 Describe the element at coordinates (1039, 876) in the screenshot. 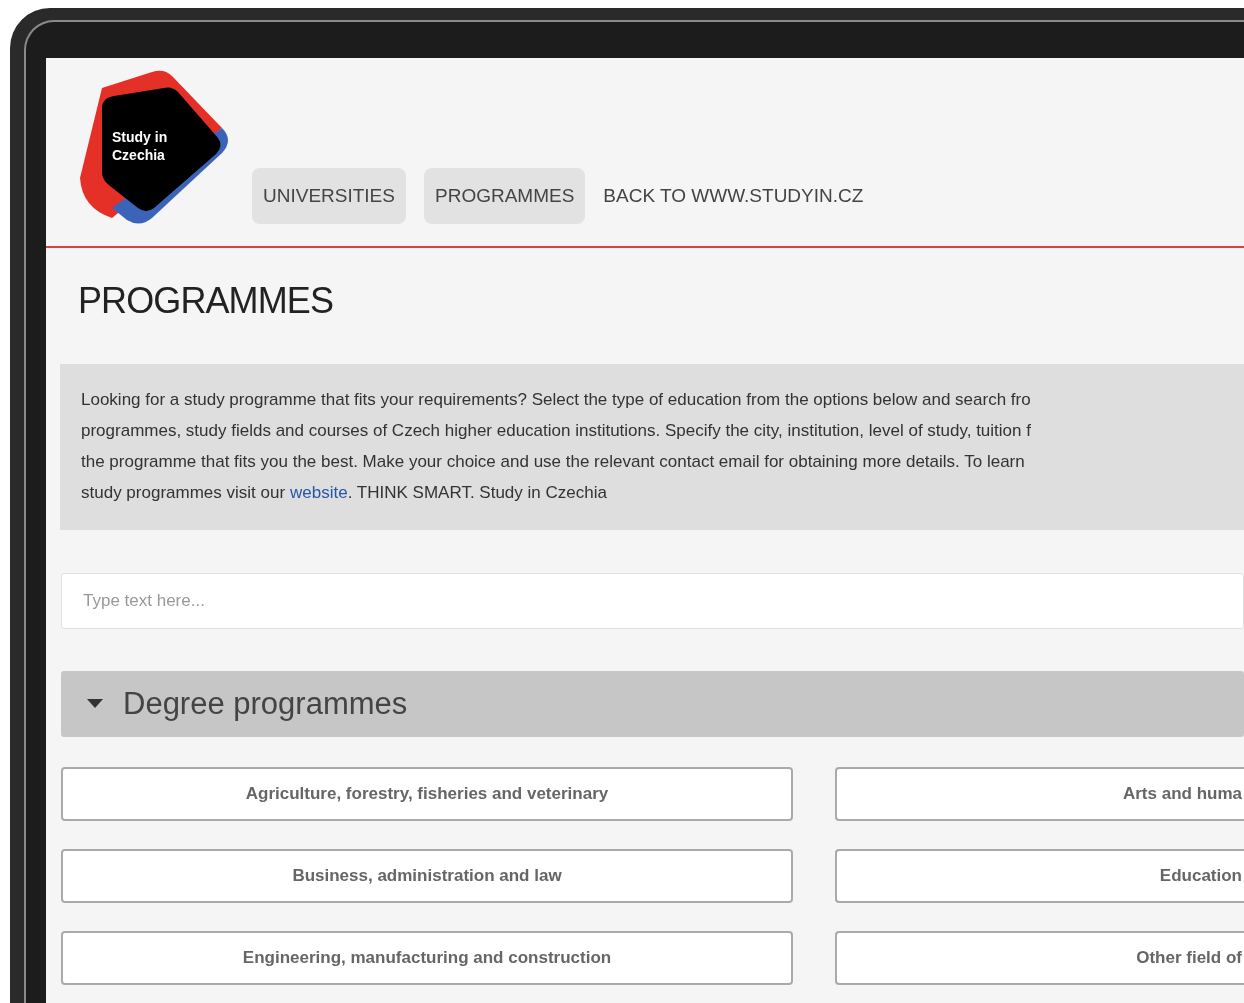

I see `field-button: Education` at that location.